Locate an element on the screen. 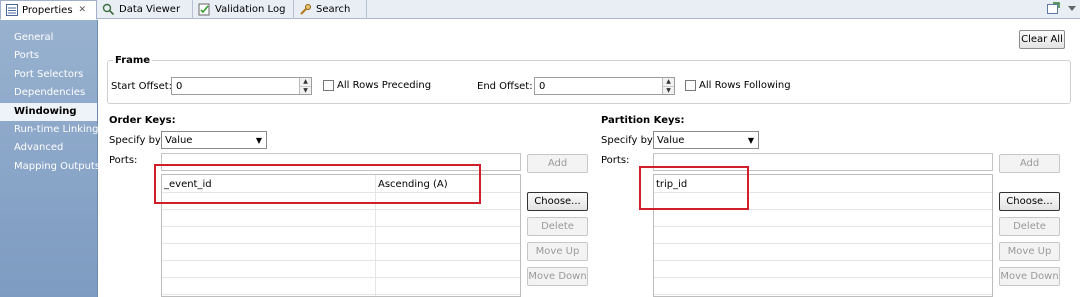  partition-move-up-button: Move Up is located at coordinates (1029, 251).